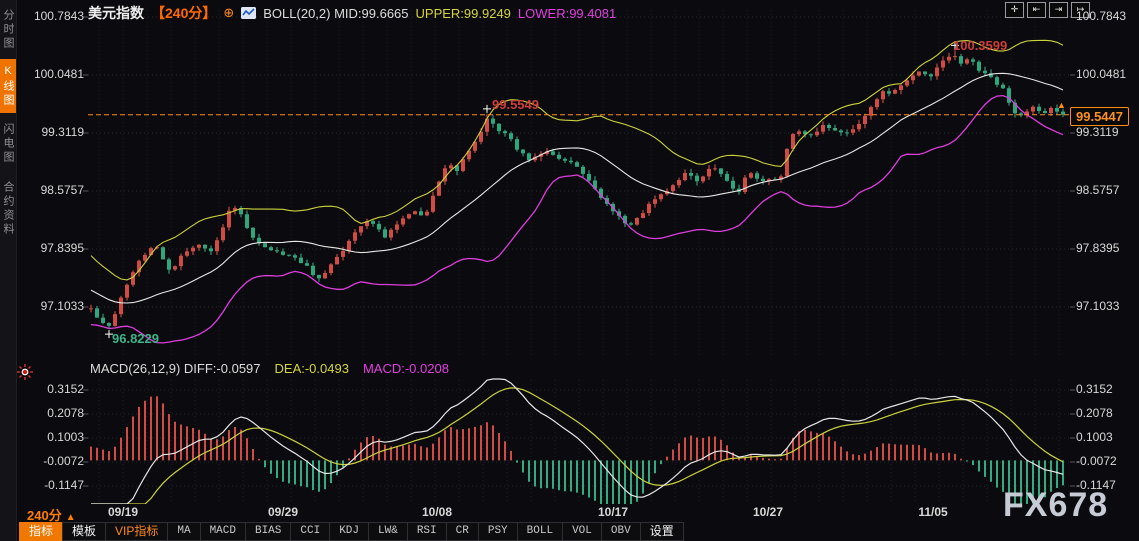  What do you see at coordinates (540, 531) in the screenshot?
I see `indicator-boll-button: BOLL` at bounding box center [540, 531].